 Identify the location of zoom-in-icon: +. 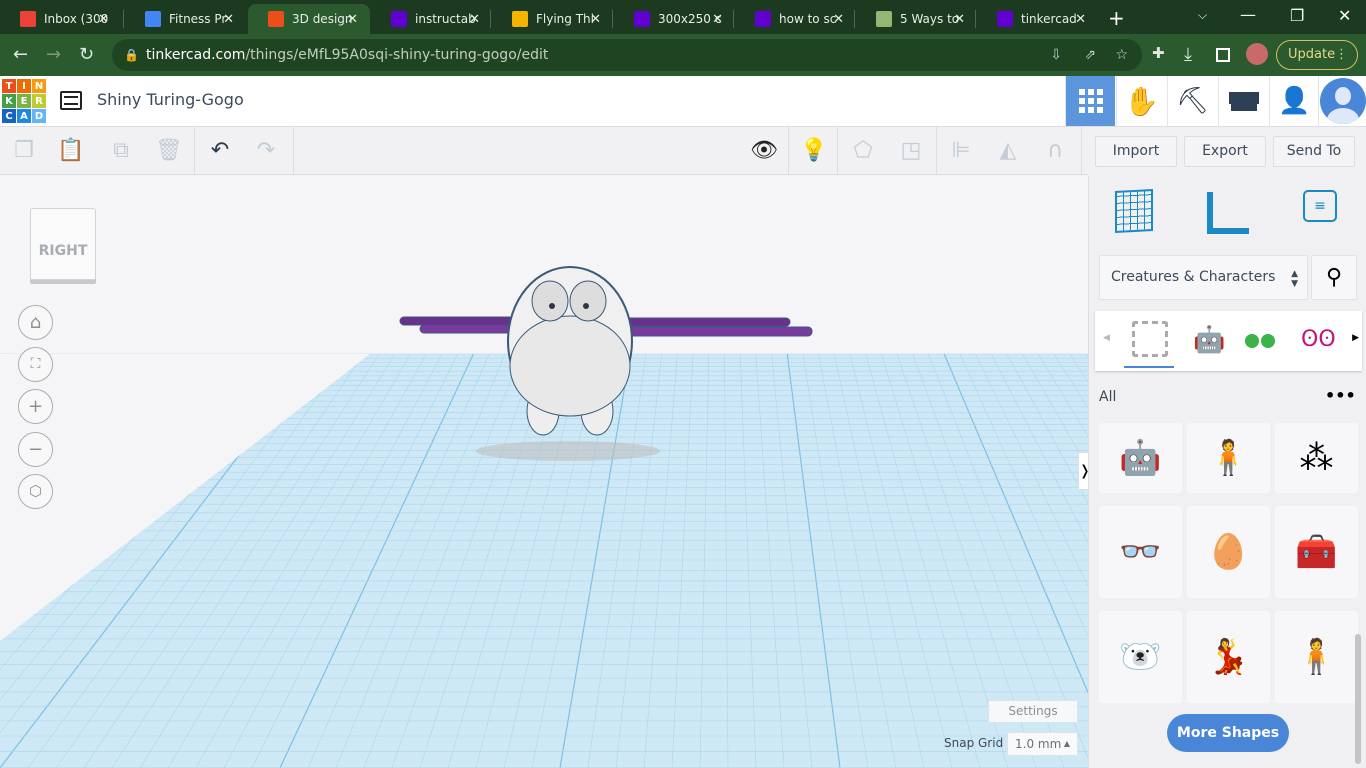
(35, 406).